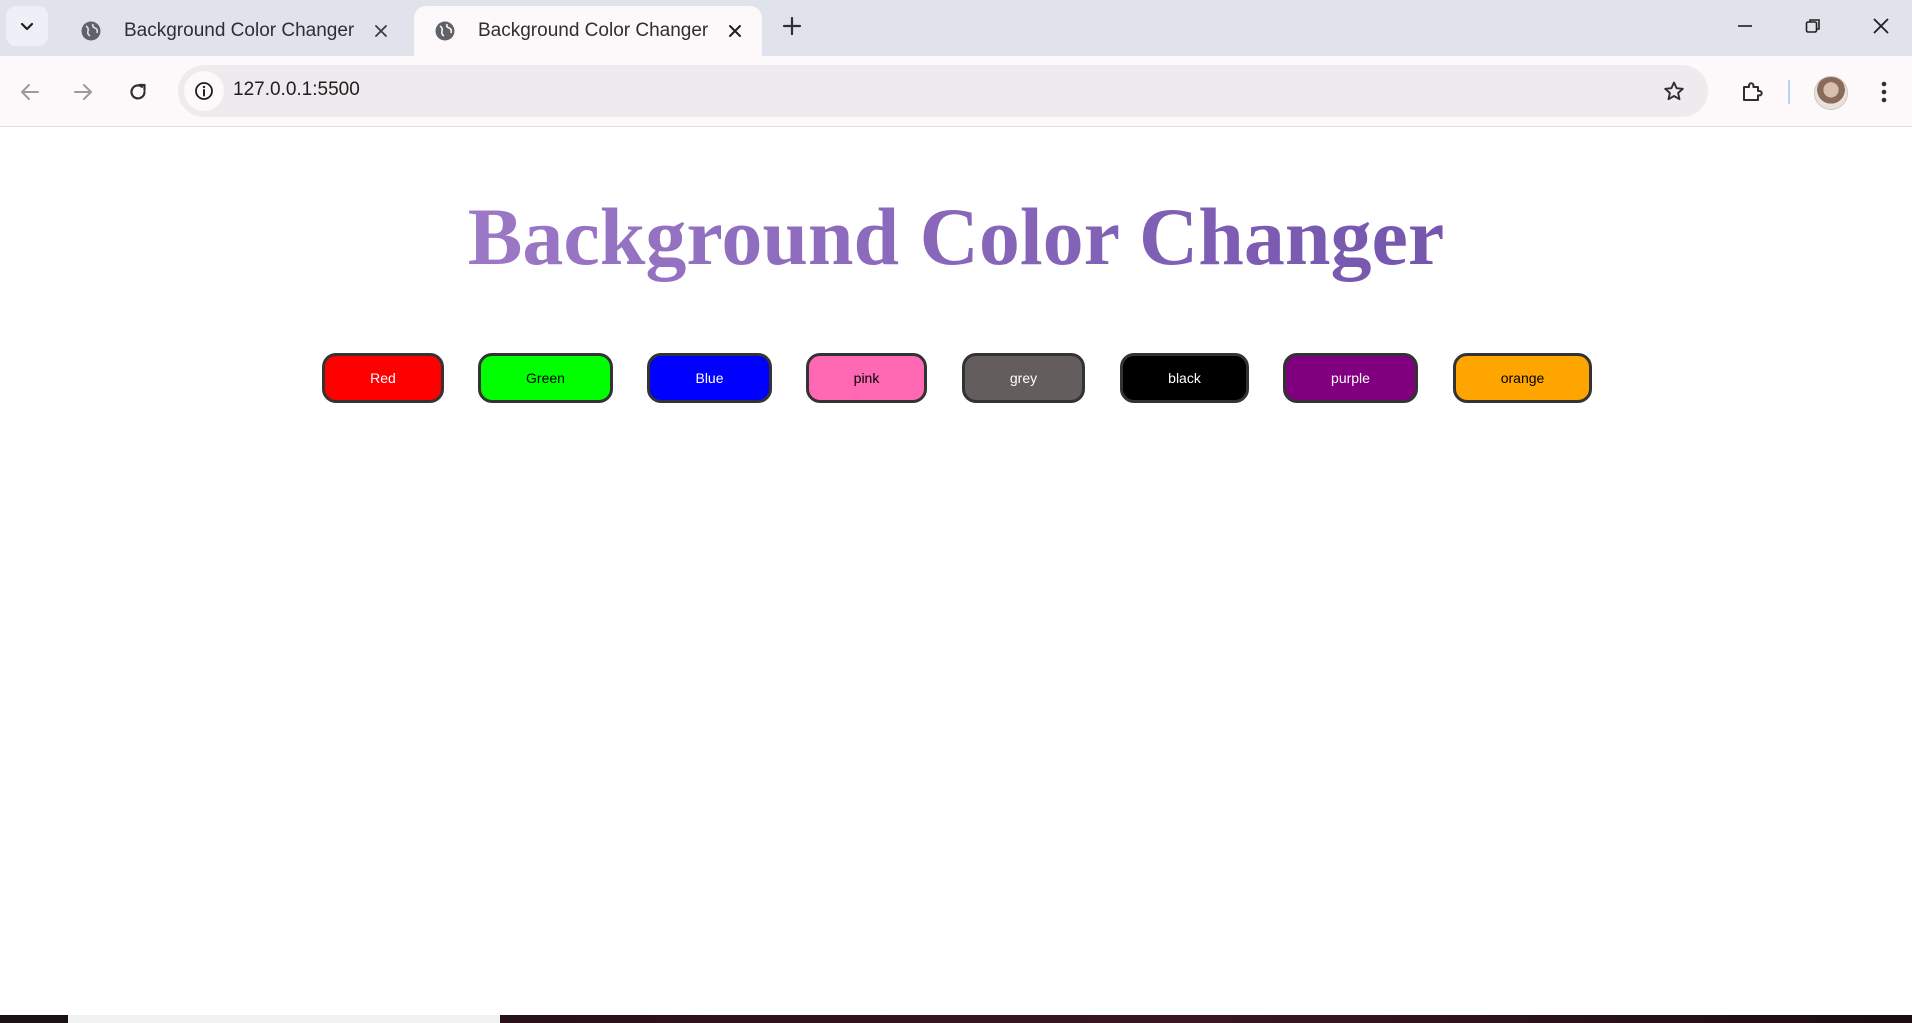  I want to click on minimize-icon, so click(1745, 26).